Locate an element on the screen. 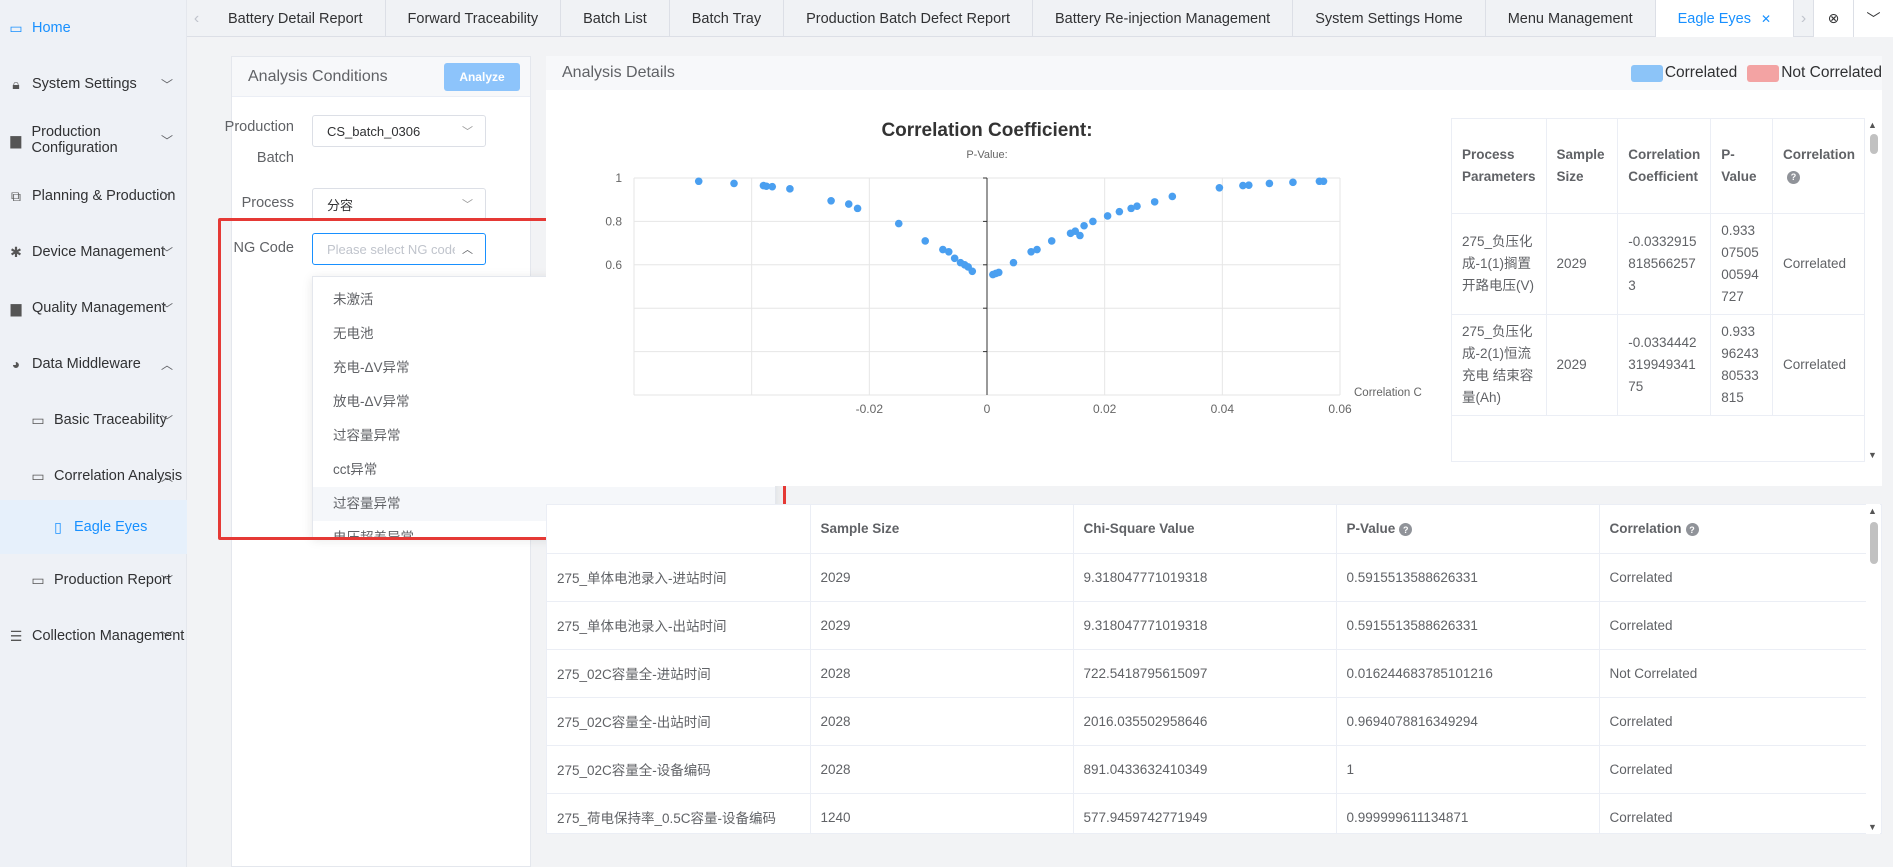 This screenshot has width=1893, height=867. sidebar-item-production-report: ▭ Production Report ﹀ is located at coordinates (93, 580).